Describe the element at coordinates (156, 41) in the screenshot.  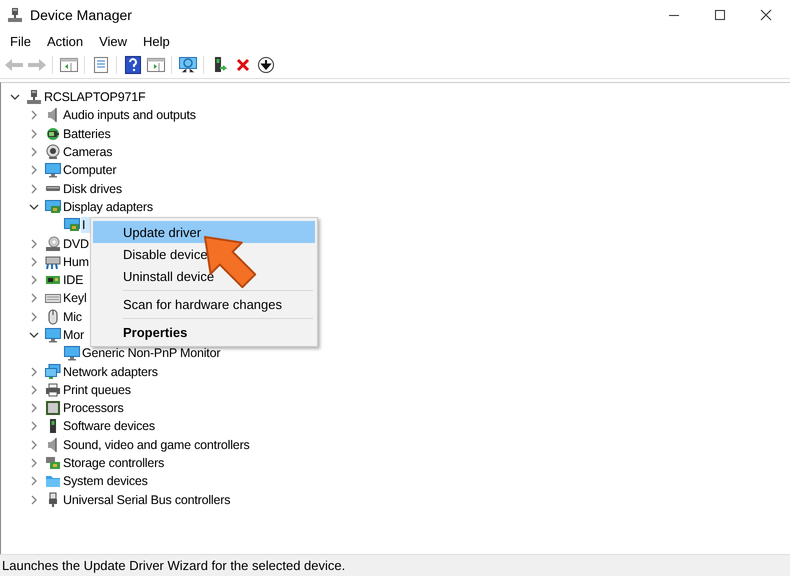
I see `menu-item: Help` at that location.